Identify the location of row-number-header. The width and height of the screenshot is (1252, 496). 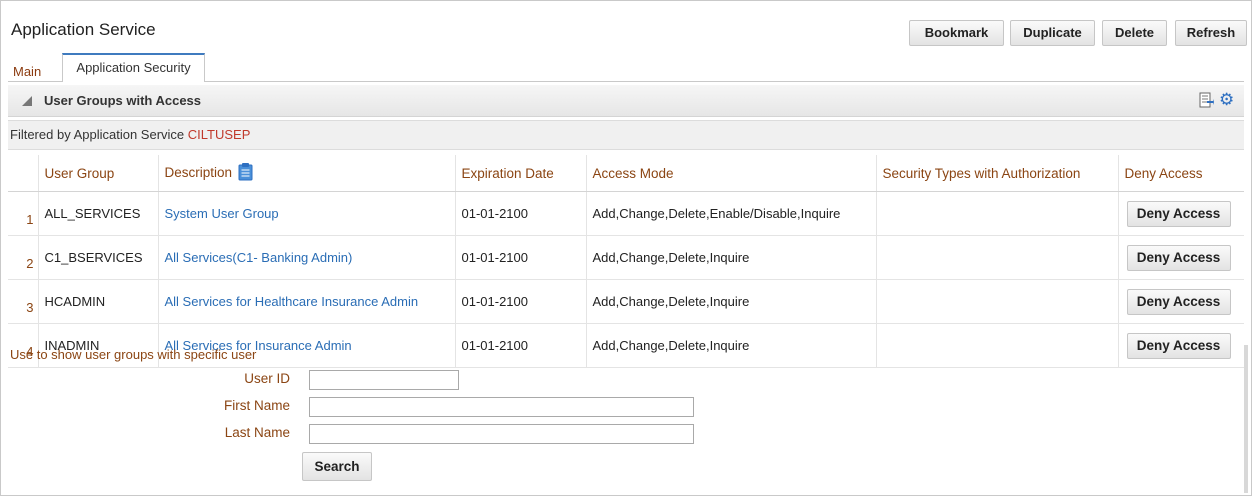
(23, 173).